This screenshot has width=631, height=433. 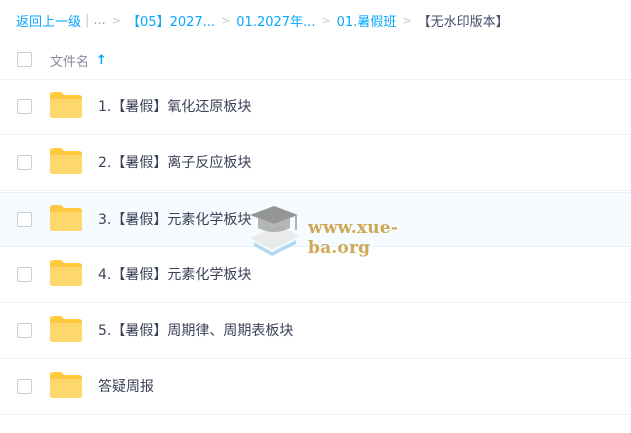 What do you see at coordinates (174, 274) in the screenshot?
I see `file-name: 4.【暑假】元素化学板块` at bounding box center [174, 274].